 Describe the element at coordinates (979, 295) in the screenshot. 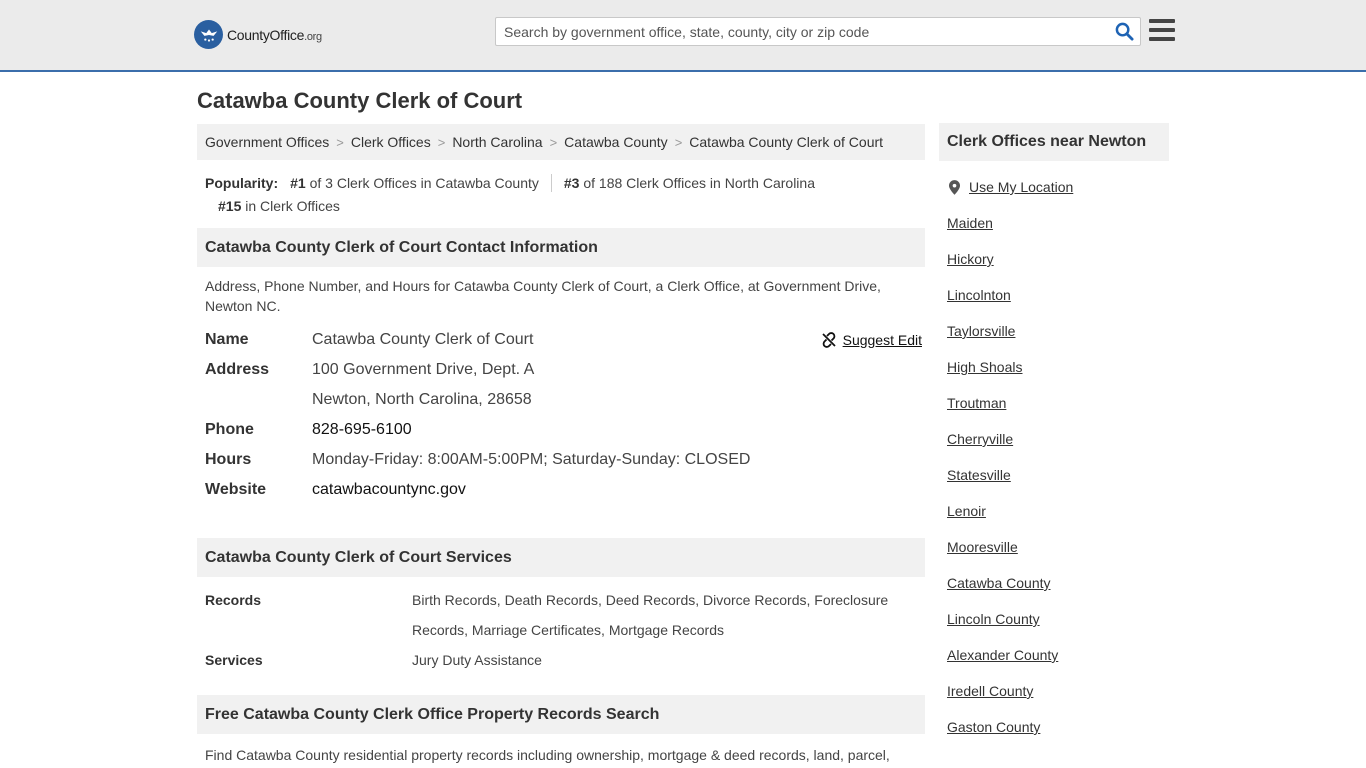

I see `sidebar-item-lincolnton: Lincolnton` at that location.